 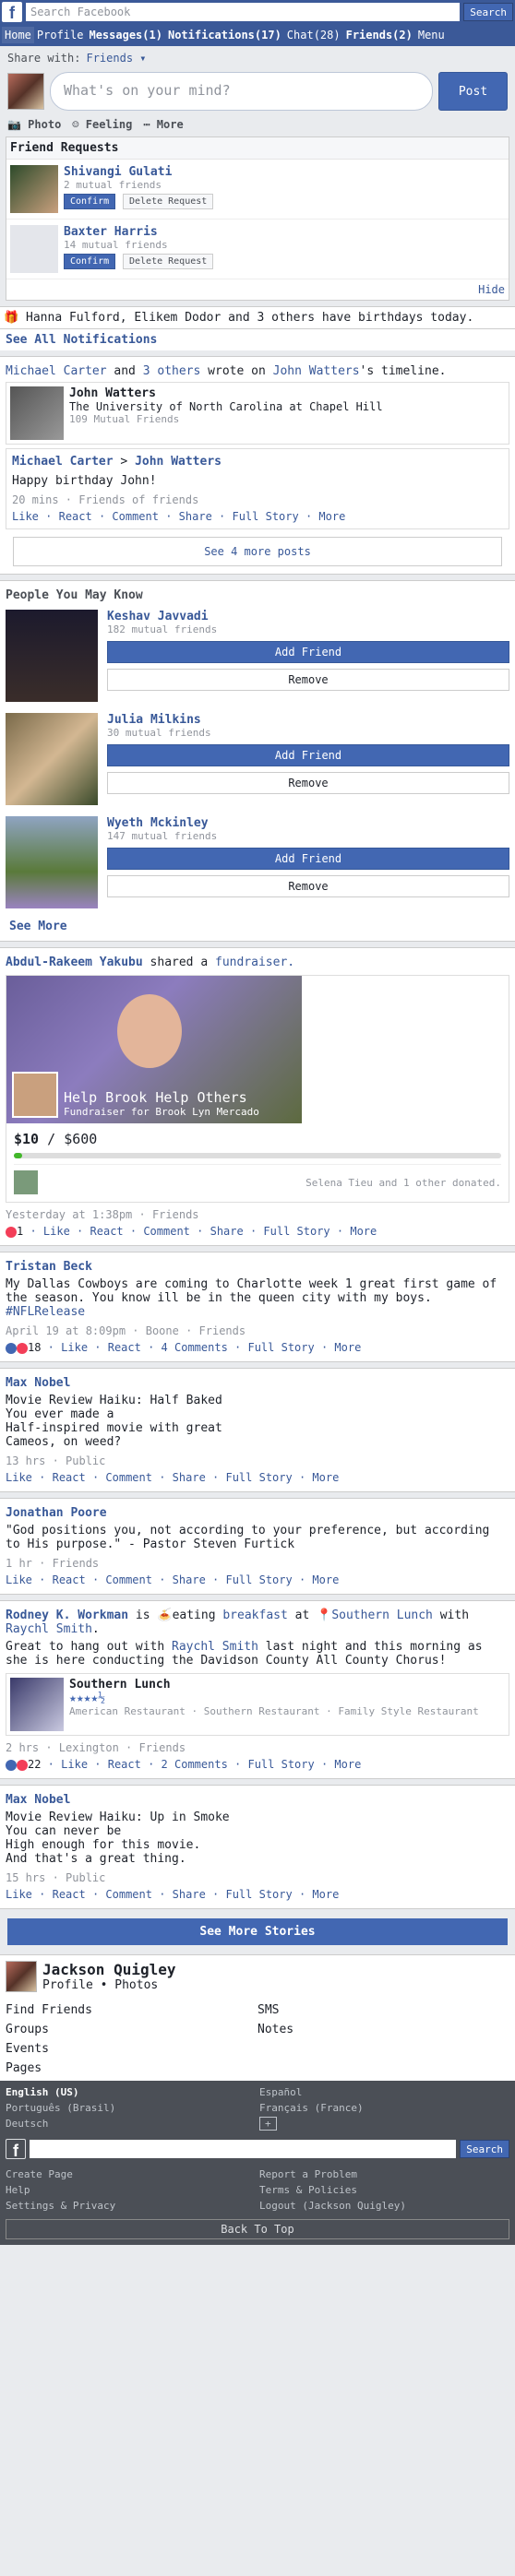 I want to click on comments-link: 4 Comments, so click(x=195, y=1347).